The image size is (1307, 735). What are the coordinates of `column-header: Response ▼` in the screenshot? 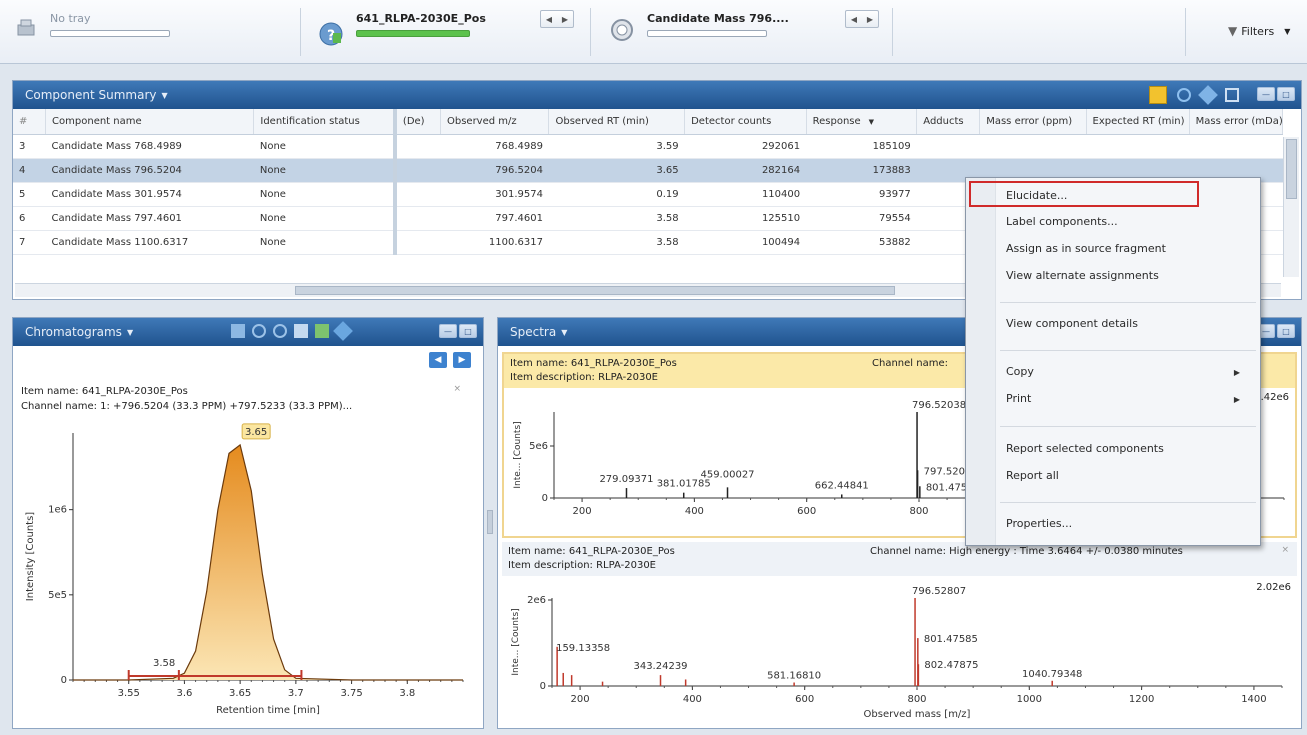 It's located at (862, 122).